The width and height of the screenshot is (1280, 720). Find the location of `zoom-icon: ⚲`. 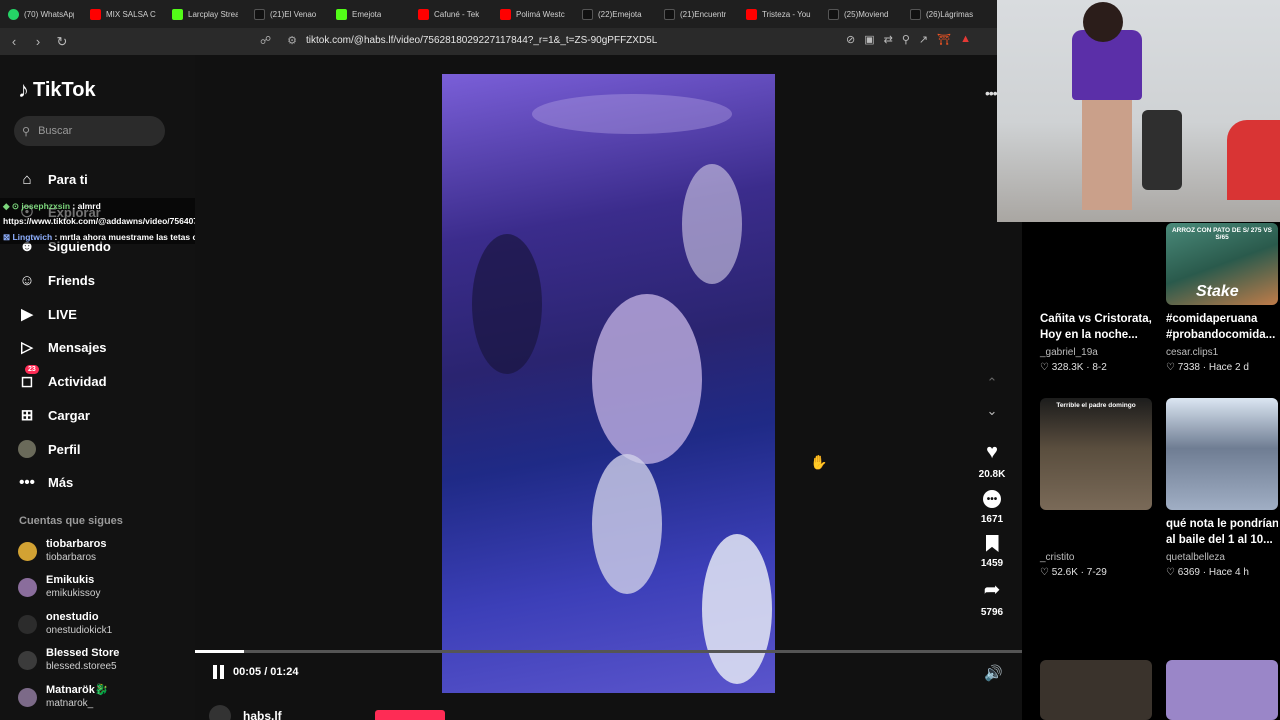

zoom-icon: ⚲ is located at coordinates (906, 39).